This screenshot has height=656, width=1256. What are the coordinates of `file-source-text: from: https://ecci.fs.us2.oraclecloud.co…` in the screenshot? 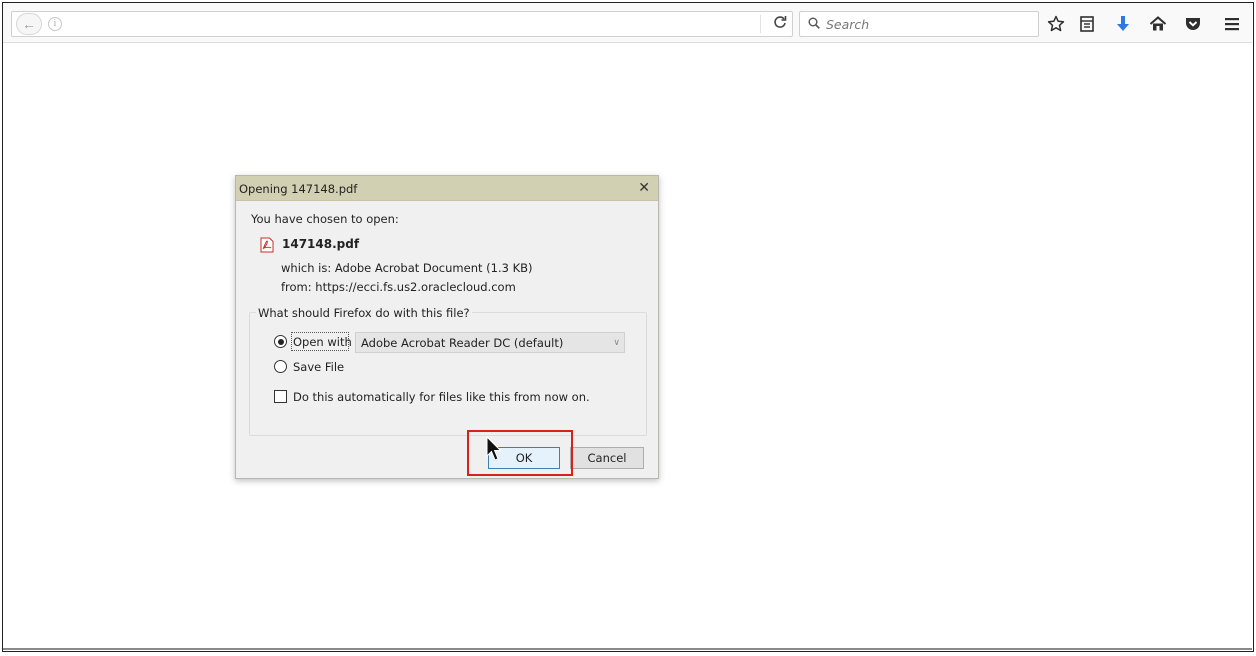 It's located at (398, 287).